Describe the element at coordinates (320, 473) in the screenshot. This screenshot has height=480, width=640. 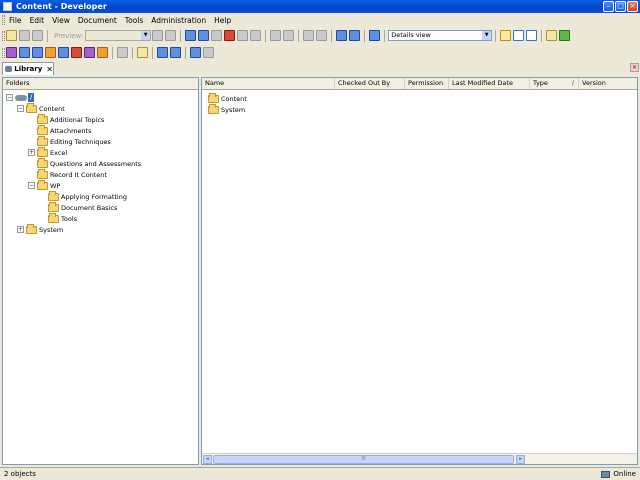
I see `status-bar: 2 objects Online` at that location.